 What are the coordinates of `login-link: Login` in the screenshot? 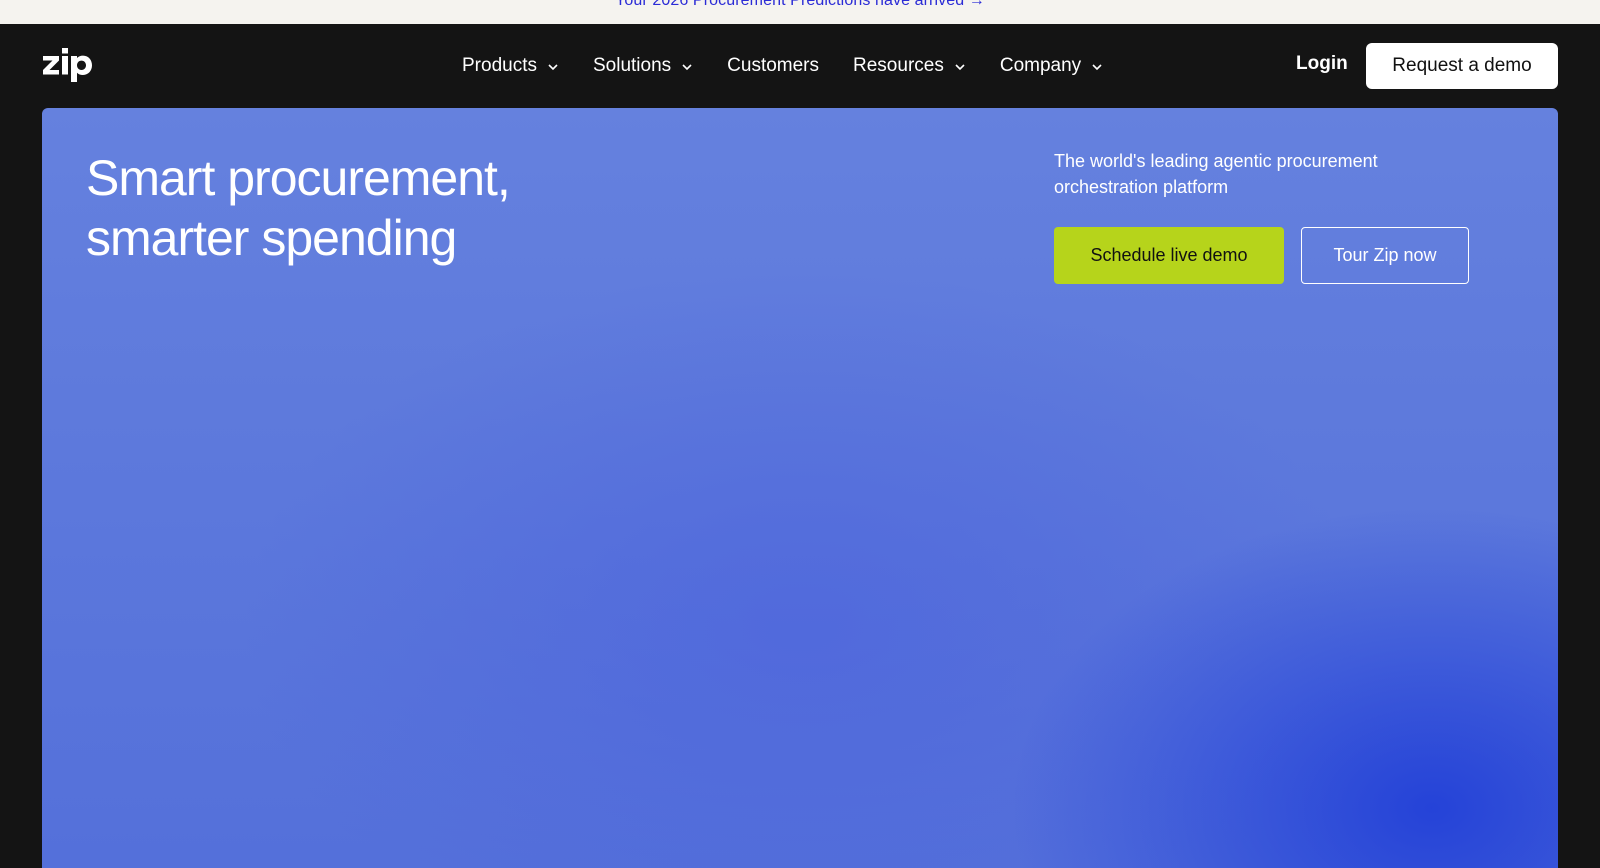 It's located at (1322, 64).